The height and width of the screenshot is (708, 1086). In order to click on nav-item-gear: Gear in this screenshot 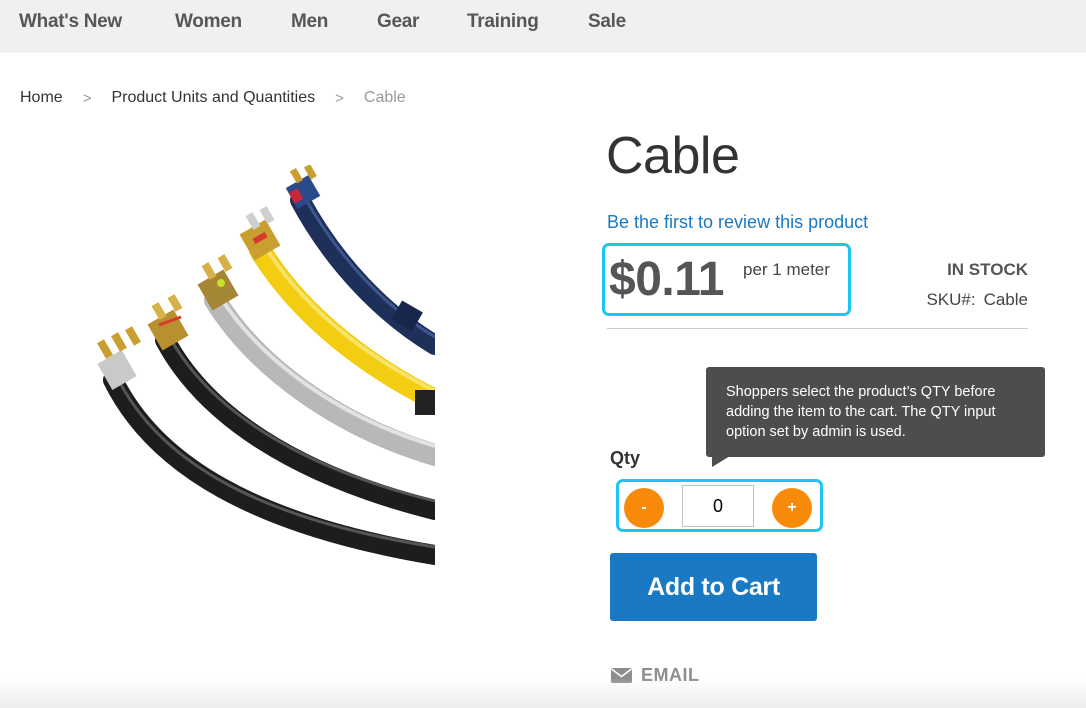, I will do `click(398, 22)`.